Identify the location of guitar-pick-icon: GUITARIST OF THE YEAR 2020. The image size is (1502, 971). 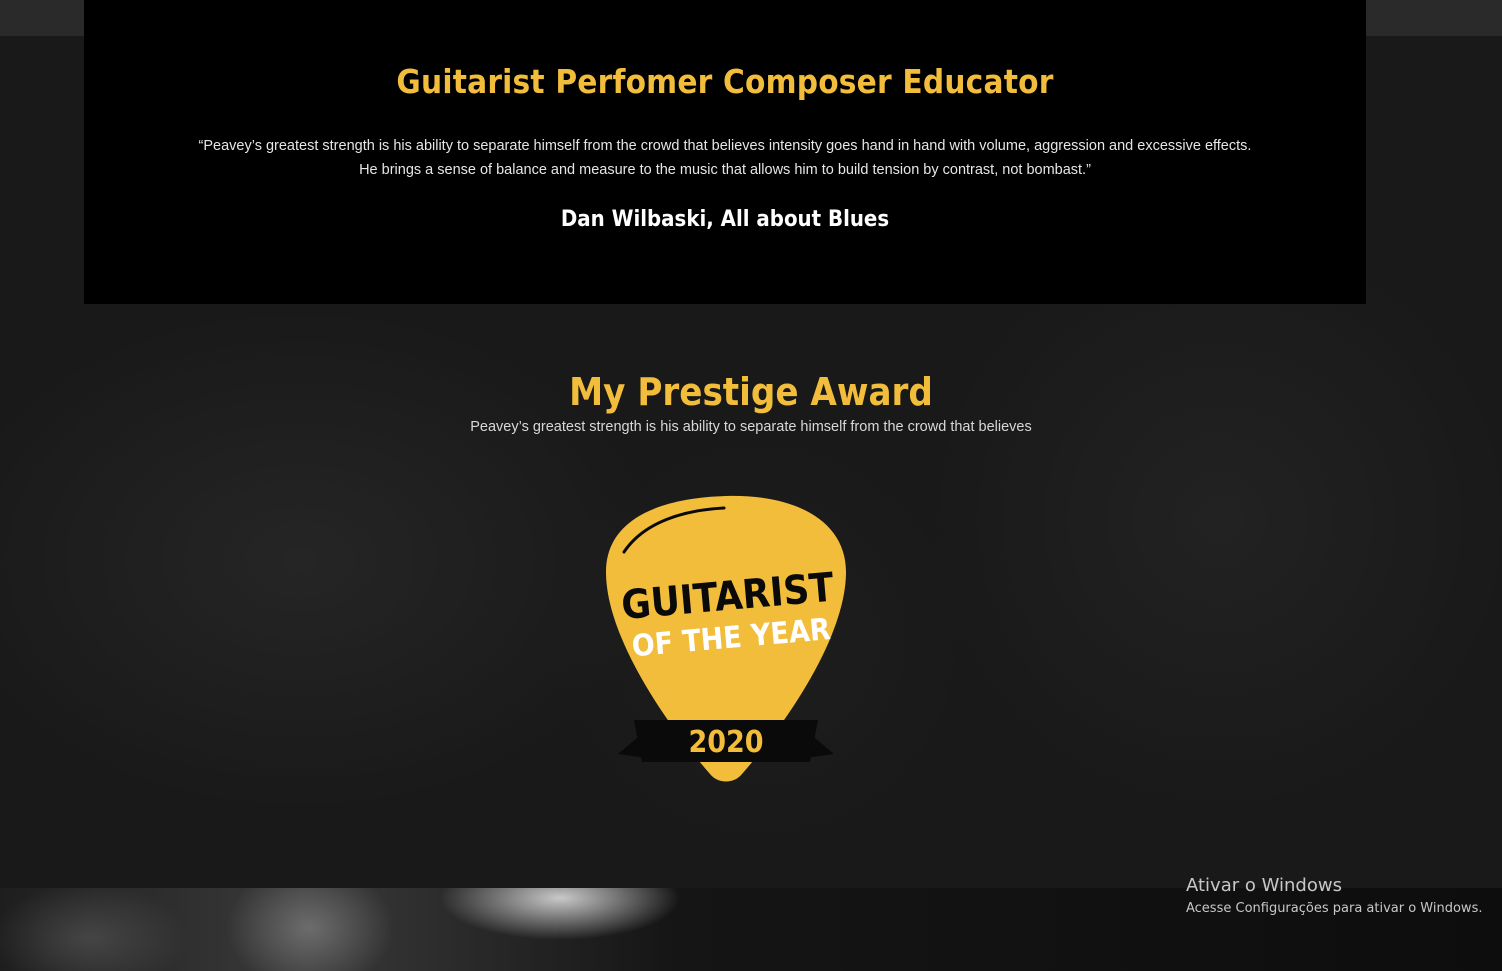
(726, 638).